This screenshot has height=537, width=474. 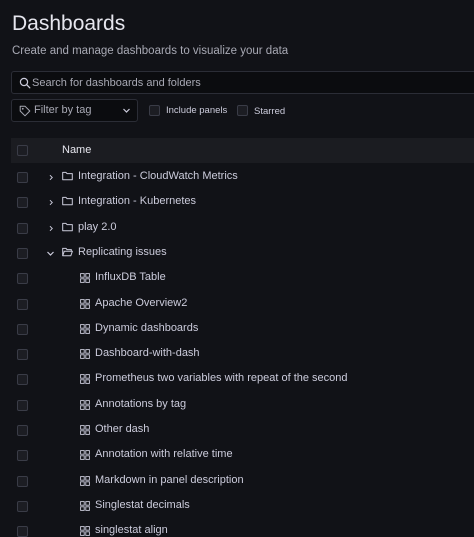 I want to click on dashboard-row: Apache Overview2, so click(x=237, y=304).